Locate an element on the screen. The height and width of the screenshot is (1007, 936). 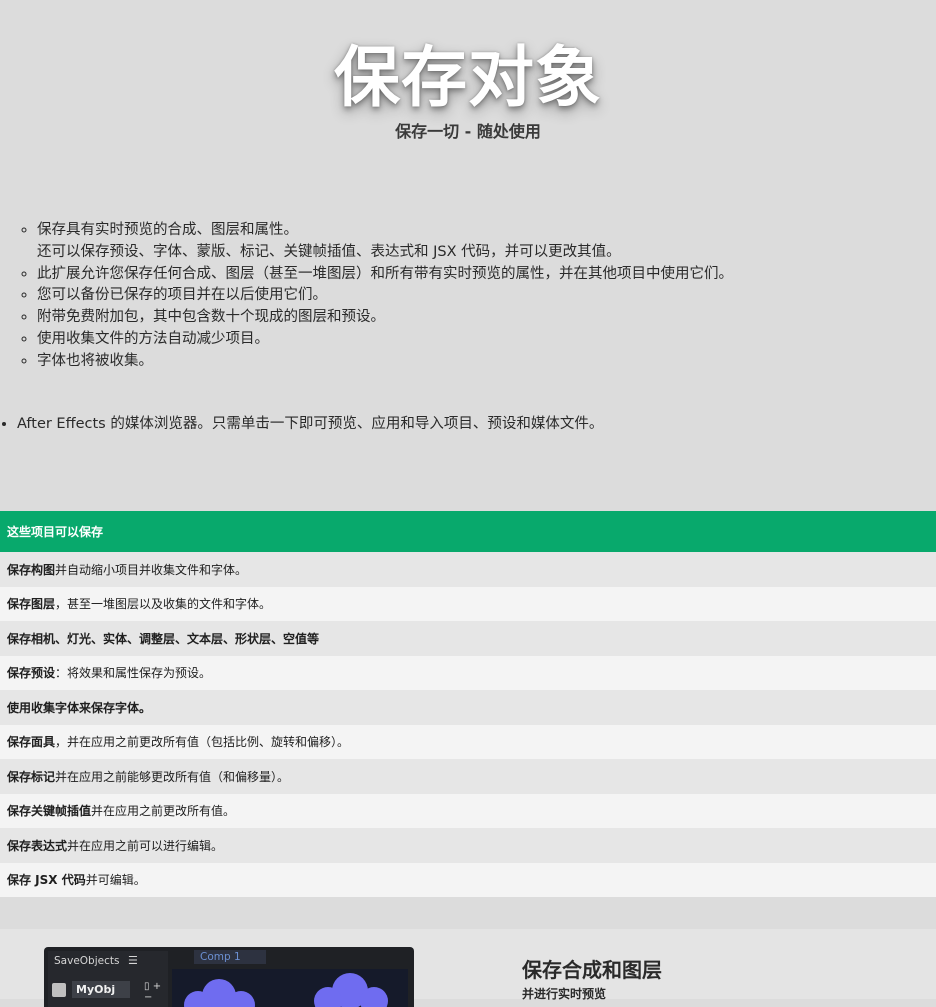
plus-icon: + is located at coordinates (157, 986).